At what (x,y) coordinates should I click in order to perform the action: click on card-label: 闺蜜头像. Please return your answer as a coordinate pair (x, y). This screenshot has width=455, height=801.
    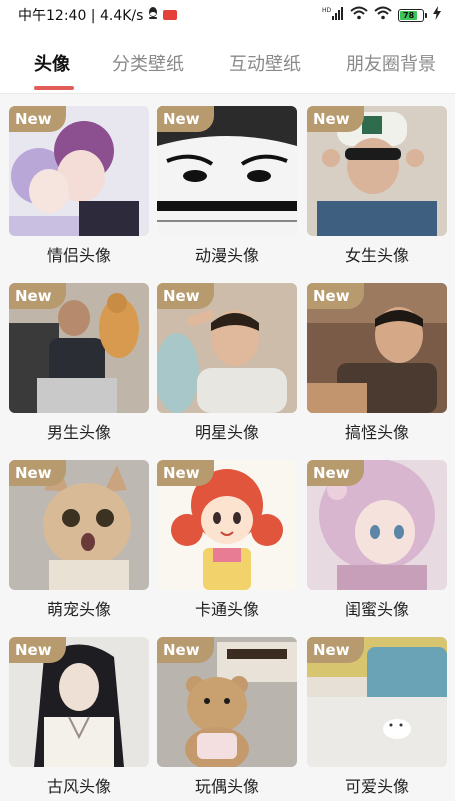
    Looking at the image, I should click on (376, 609).